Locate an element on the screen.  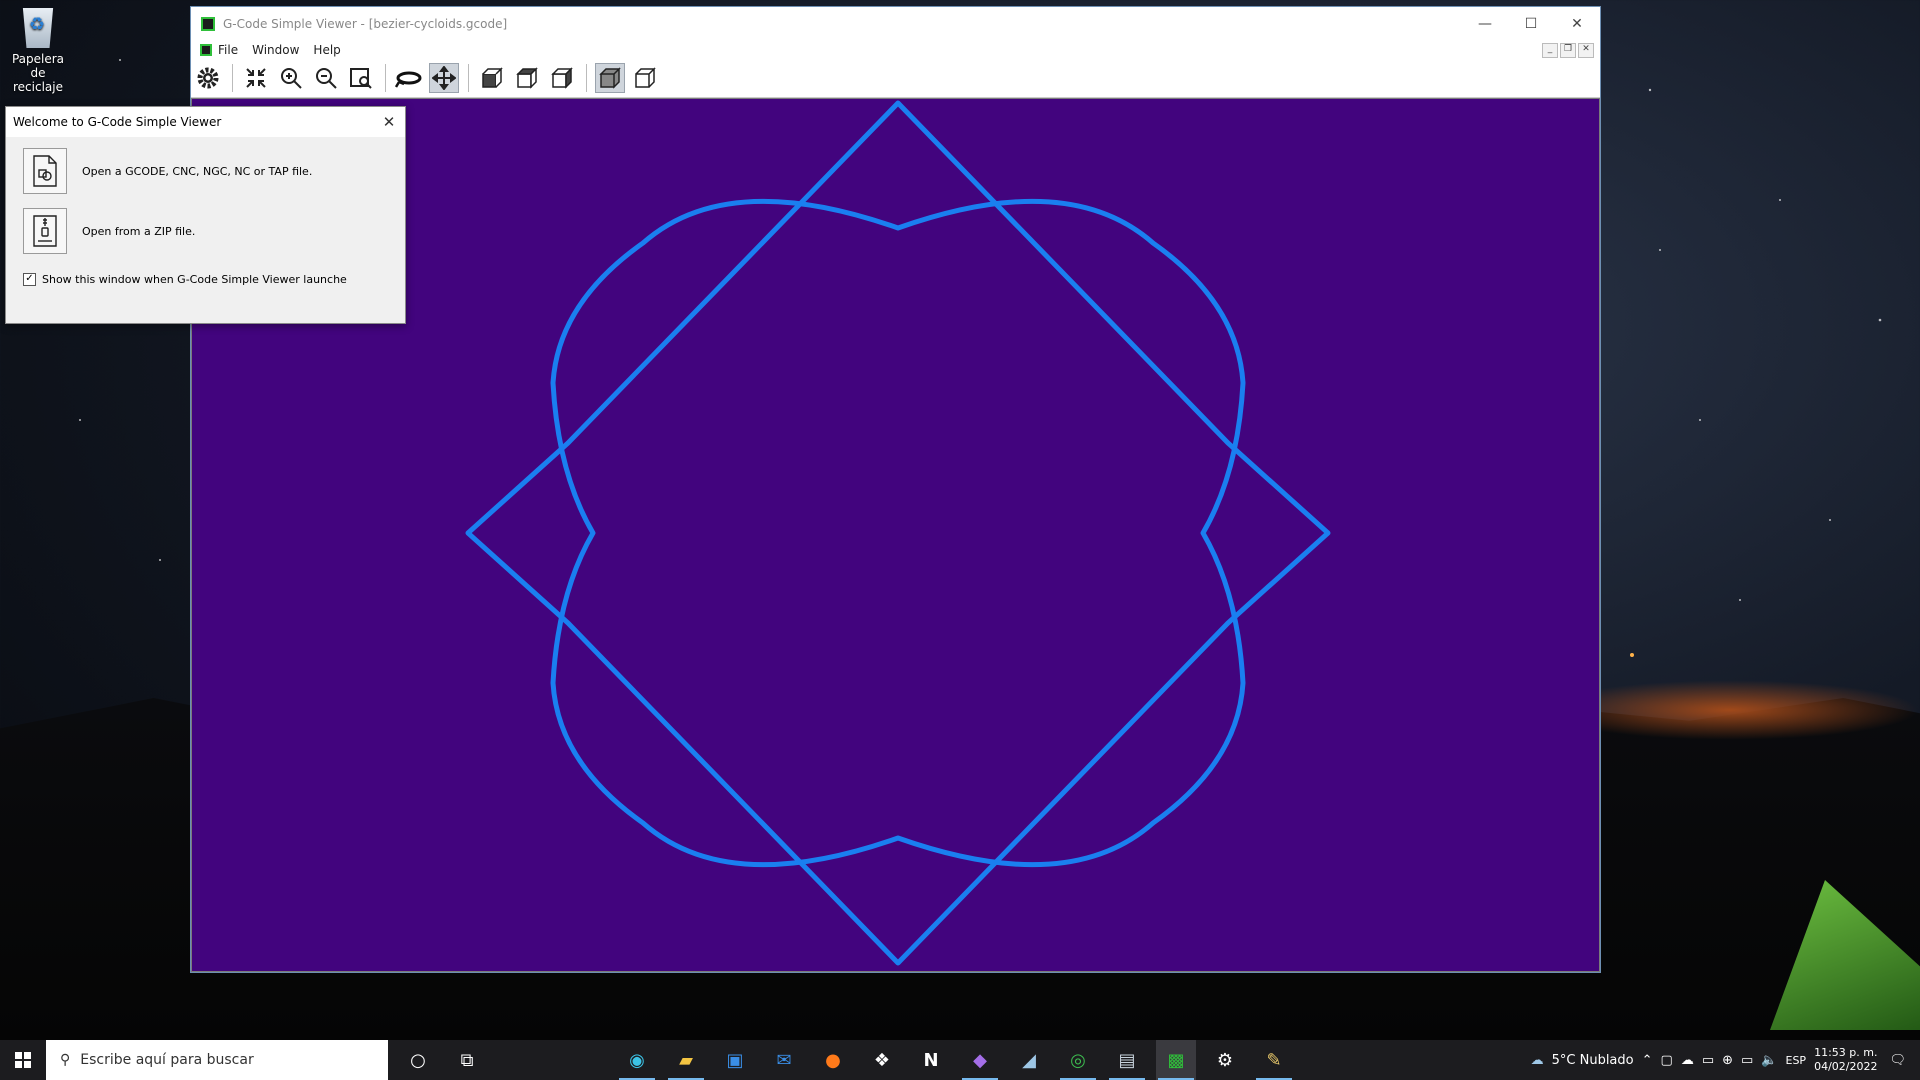
clock-time: 11:53 p. m. is located at coordinates (1846, 1052).